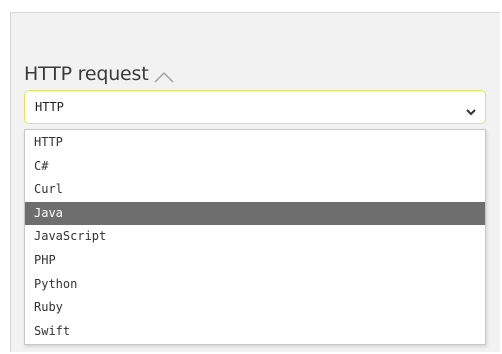 This screenshot has width=502, height=354. What do you see at coordinates (255, 285) in the screenshot?
I see `dropdown-option-python: Python` at bounding box center [255, 285].